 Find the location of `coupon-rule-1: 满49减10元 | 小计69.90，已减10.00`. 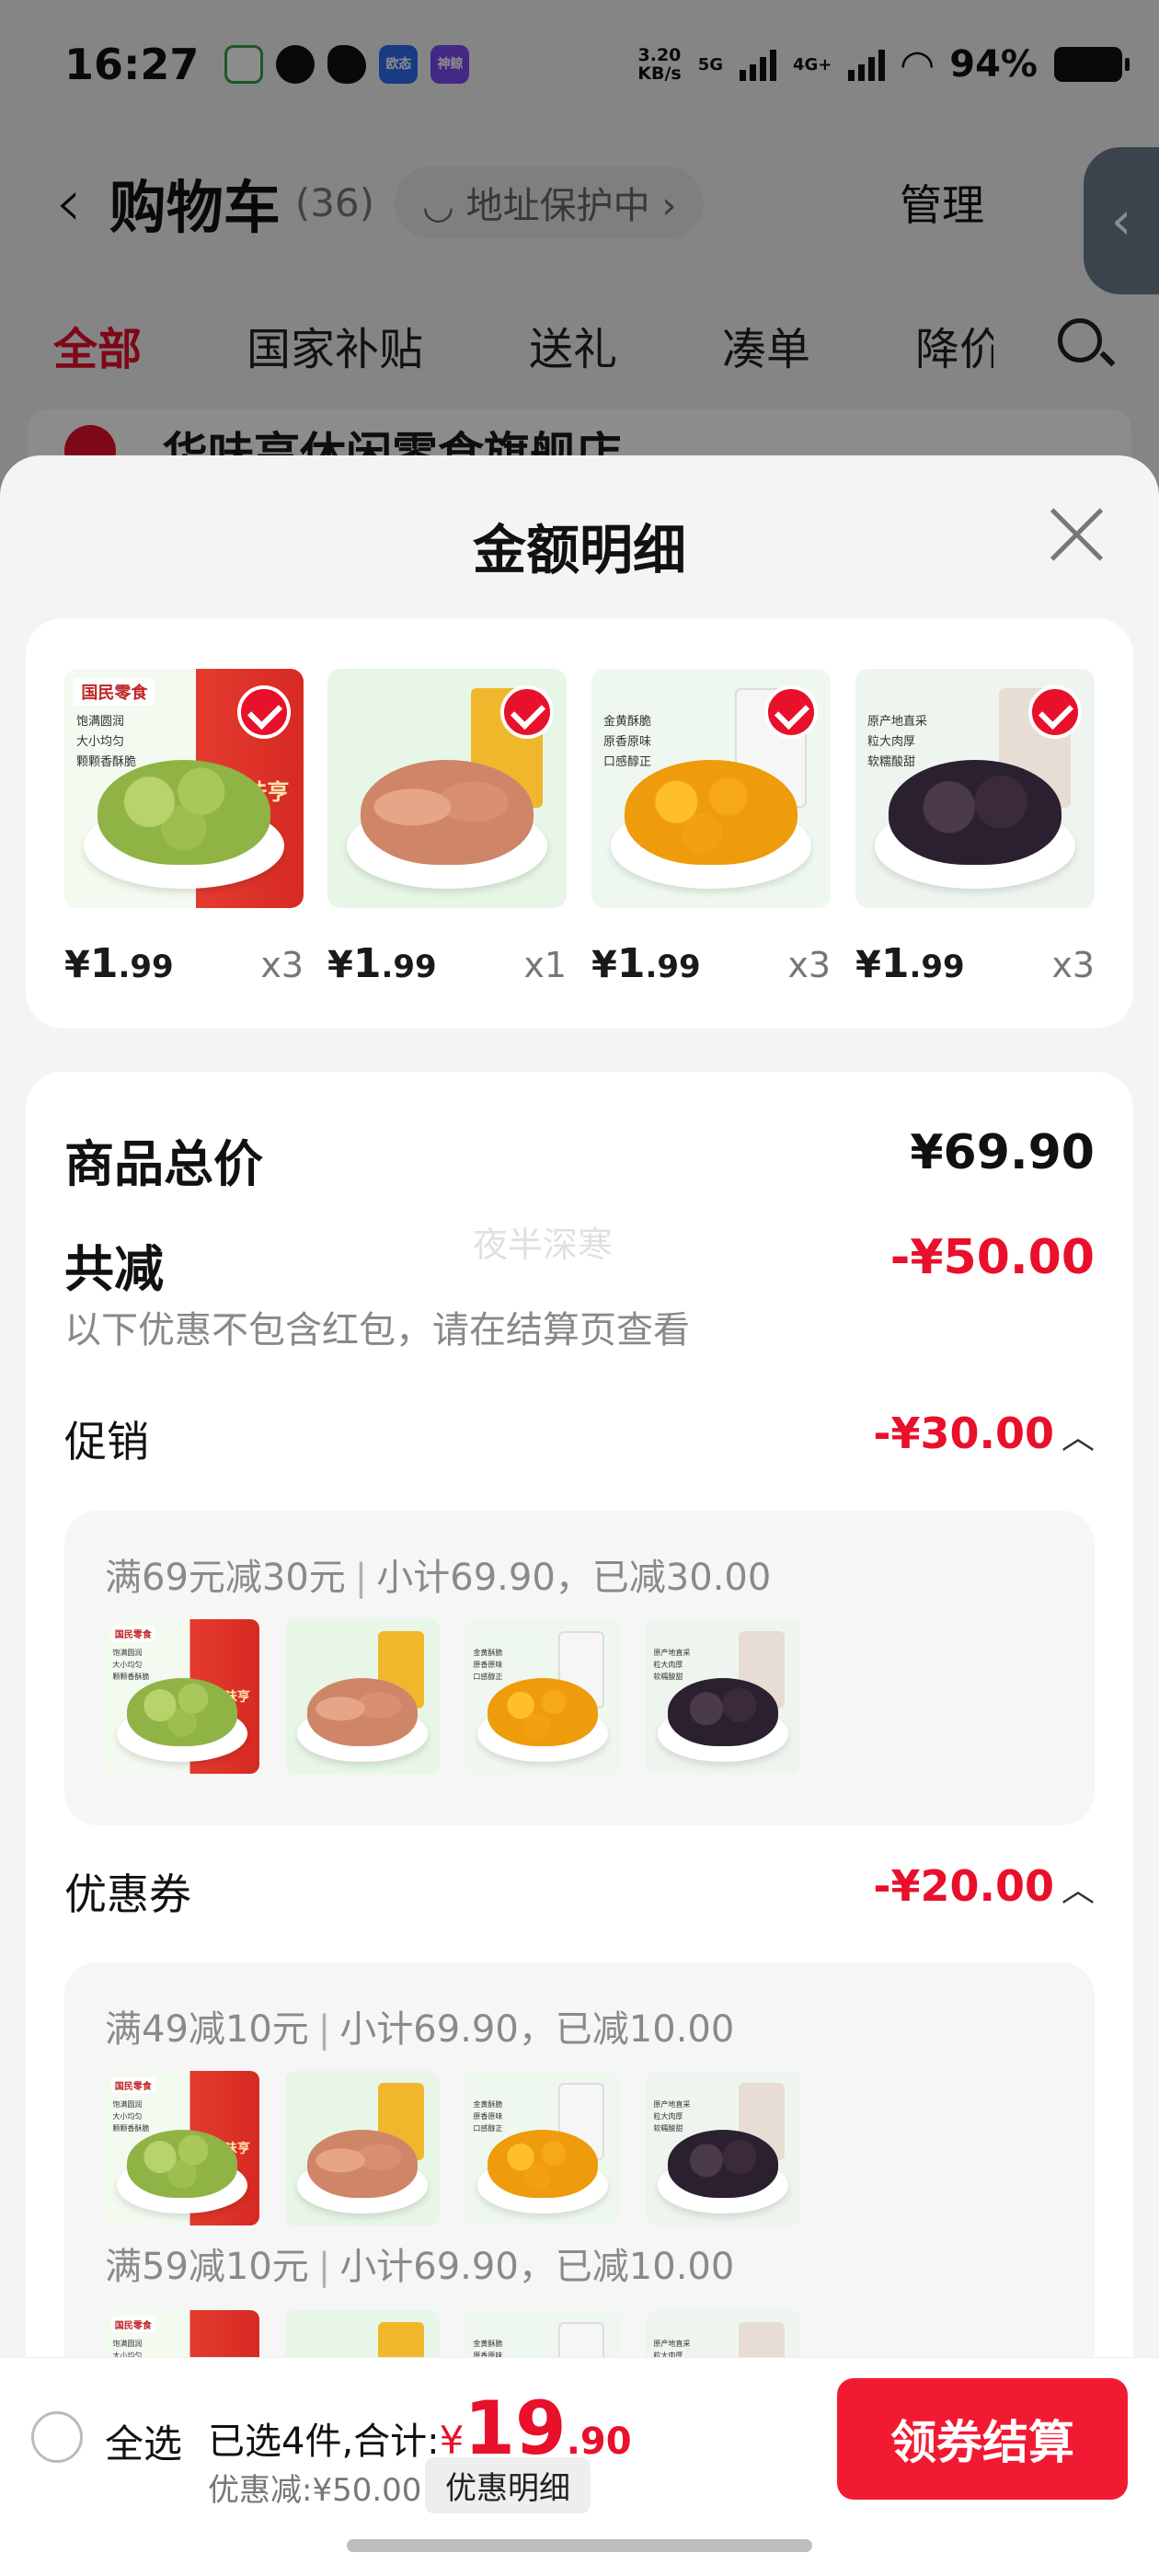

coupon-rule-1: 满49减10元 | 小计69.90，已减10.00 is located at coordinates (420, 2029).